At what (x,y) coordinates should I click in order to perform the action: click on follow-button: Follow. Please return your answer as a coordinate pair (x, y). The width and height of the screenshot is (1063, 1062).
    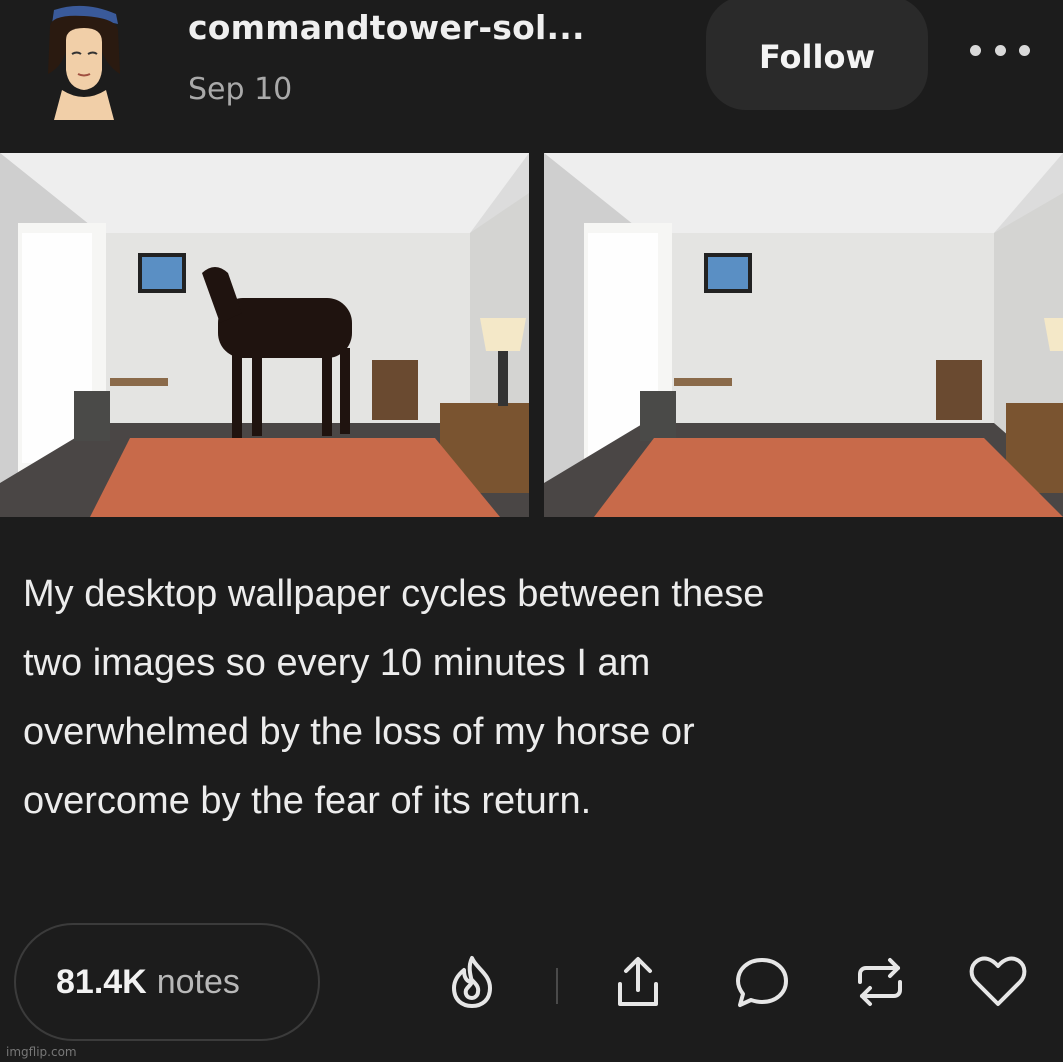
    Looking at the image, I should click on (817, 55).